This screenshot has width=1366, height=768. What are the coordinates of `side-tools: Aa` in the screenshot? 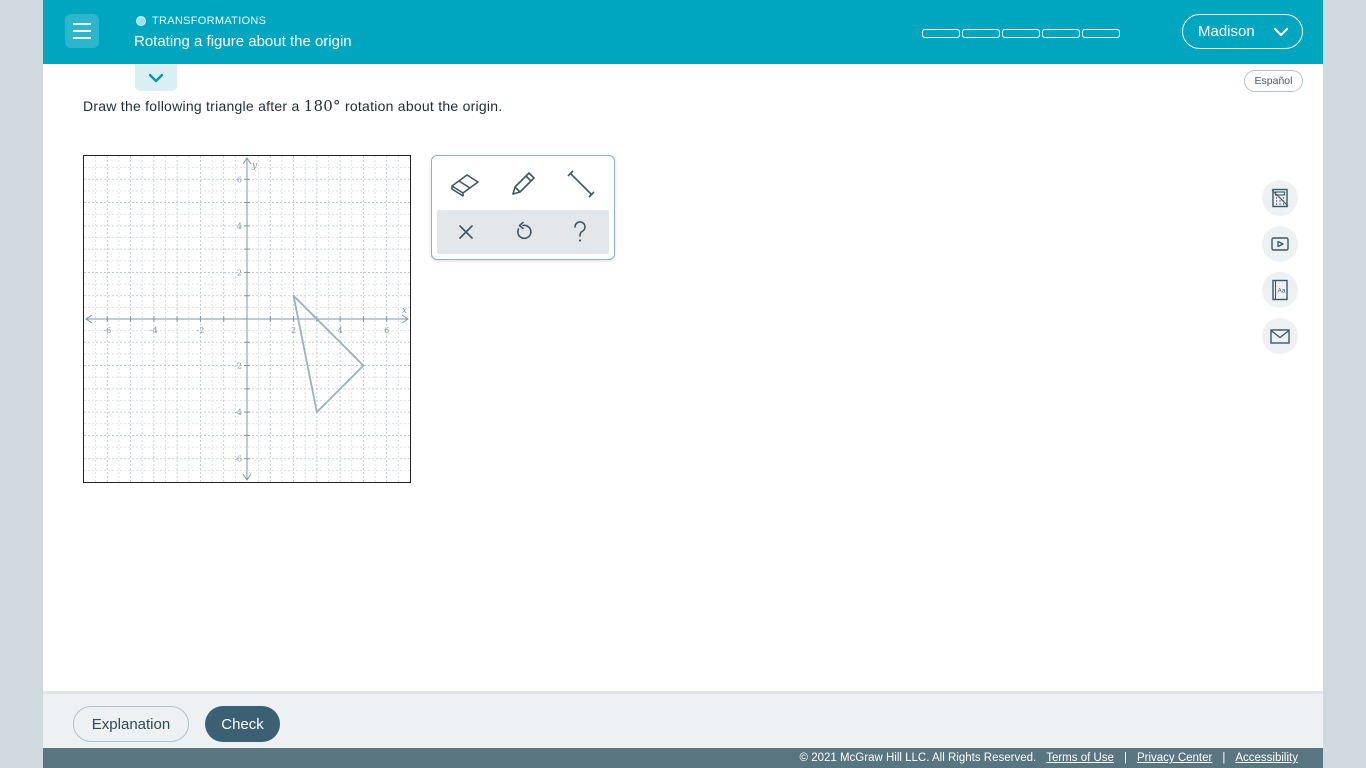 It's located at (1280, 267).